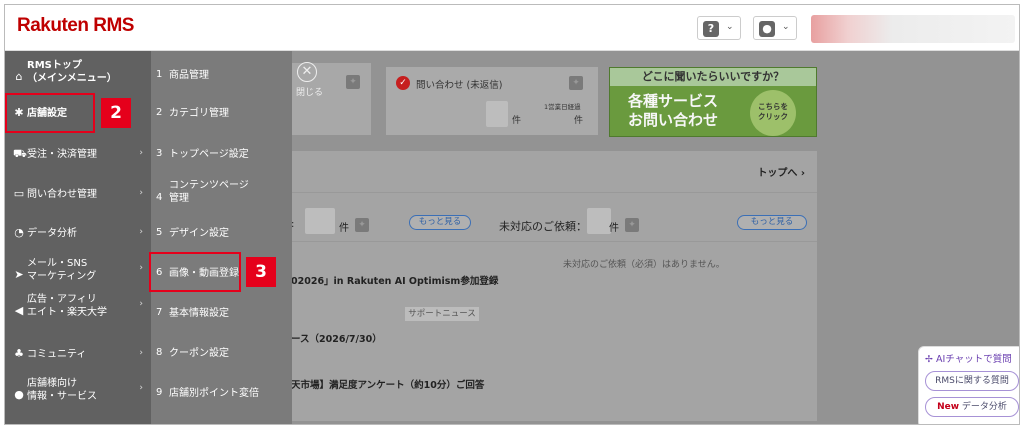 Image resolution: width=1024 pixels, height=429 pixels. What do you see at coordinates (199, 113) in the screenshot?
I see `submenu-label: カテゴリ管理` at bounding box center [199, 113].